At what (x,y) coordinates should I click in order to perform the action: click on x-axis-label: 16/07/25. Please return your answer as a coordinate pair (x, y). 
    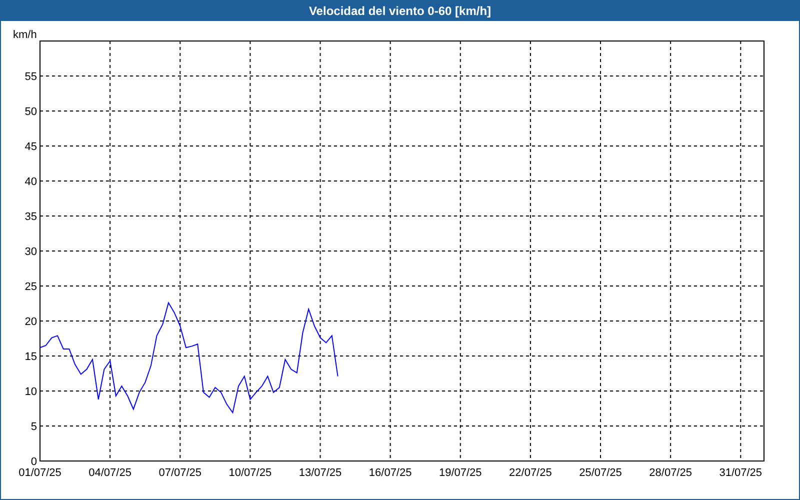
    Looking at the image, I should click on (390, 473).